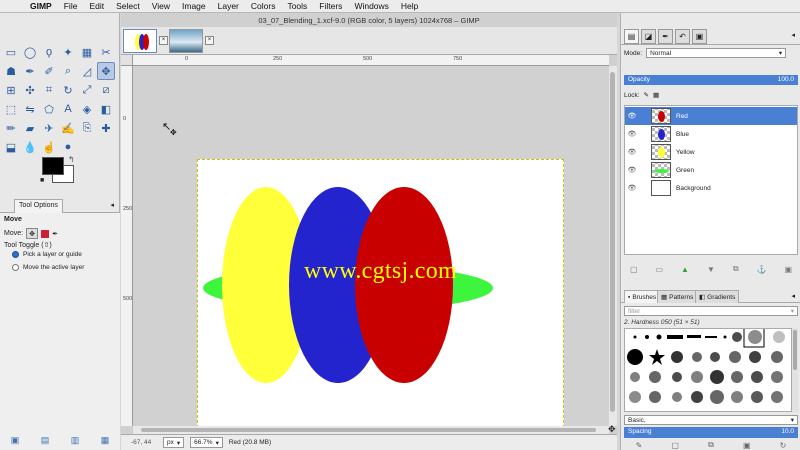 The width and height of the screenshot is (800, 450). What do you see at coordinates (30, 52) in the screenshot?
I see `ellipse-select-icon: ◯` at bounding box center [30, 52].